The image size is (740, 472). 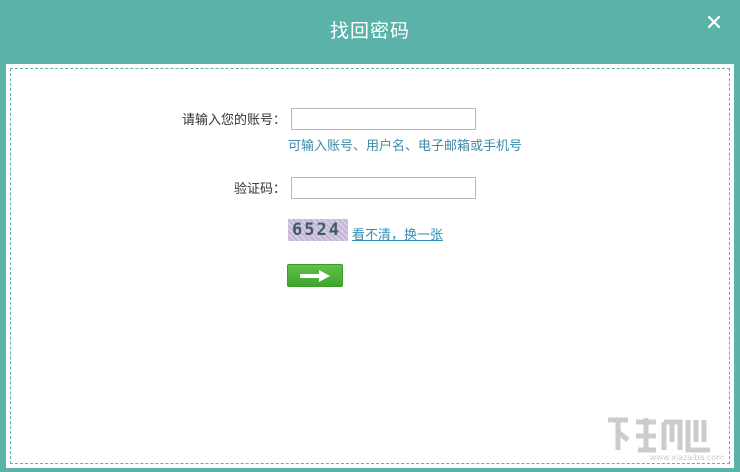 I want to click on captcha-label: 验证码：, so click(x=259, y=189).